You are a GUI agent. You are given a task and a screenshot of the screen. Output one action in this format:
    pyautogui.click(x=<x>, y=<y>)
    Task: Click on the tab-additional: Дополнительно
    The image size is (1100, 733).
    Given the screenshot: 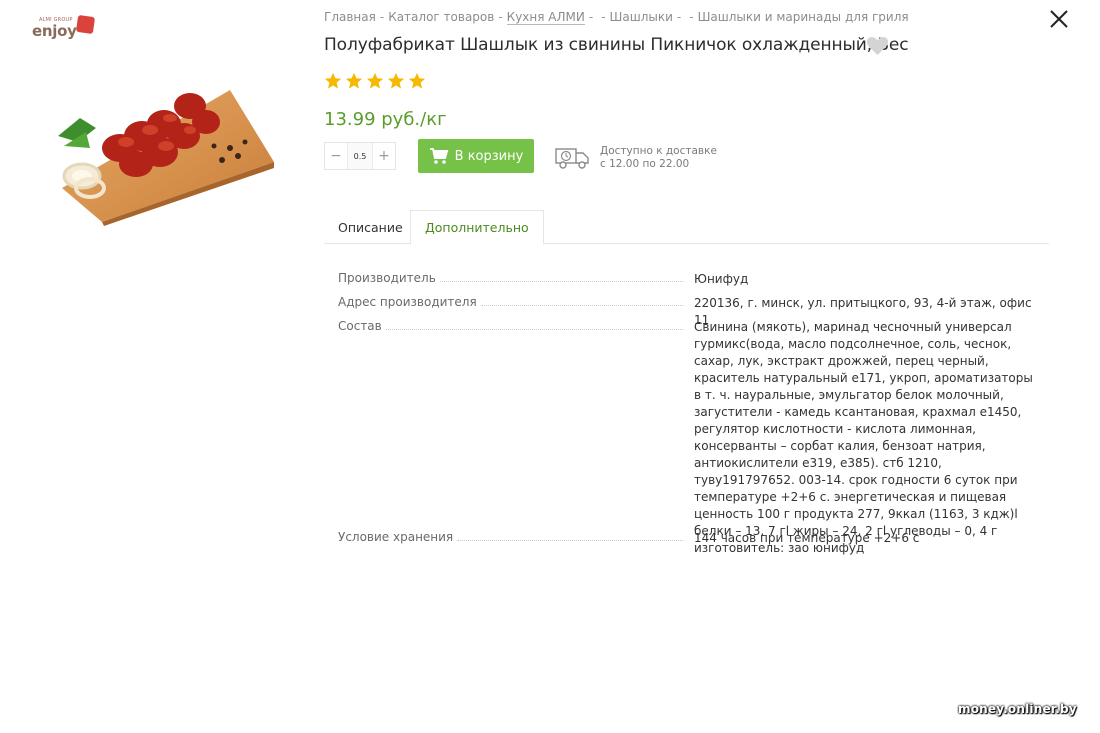 What is the action you would take?
    pyautogui.click(x=477, y=227)
    